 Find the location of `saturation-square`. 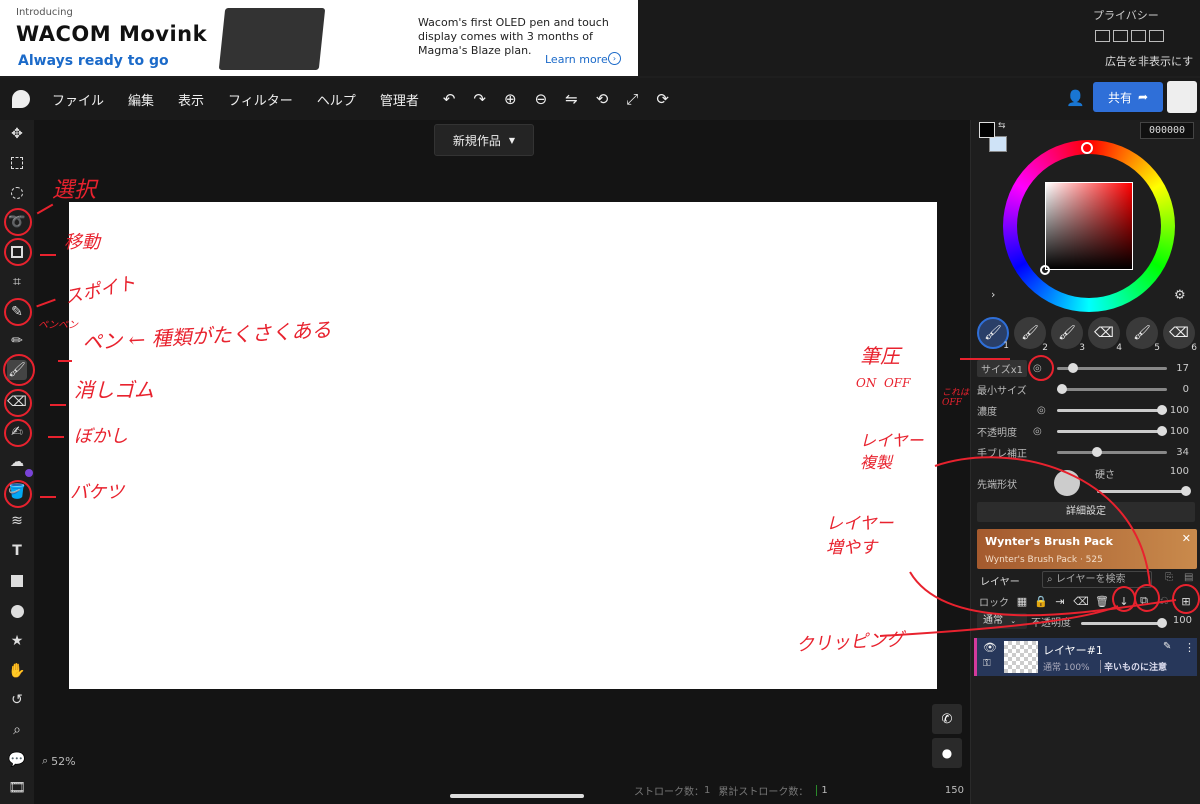

saturation-square is located at coordinates (1089, 226).